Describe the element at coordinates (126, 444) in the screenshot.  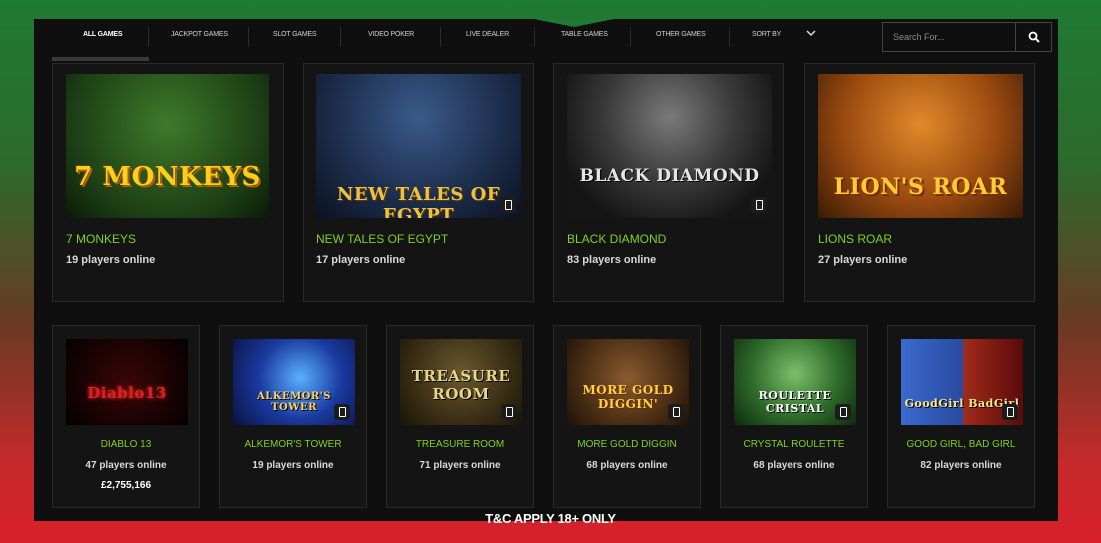
I see `game-title: DIABLO 13` at that location.